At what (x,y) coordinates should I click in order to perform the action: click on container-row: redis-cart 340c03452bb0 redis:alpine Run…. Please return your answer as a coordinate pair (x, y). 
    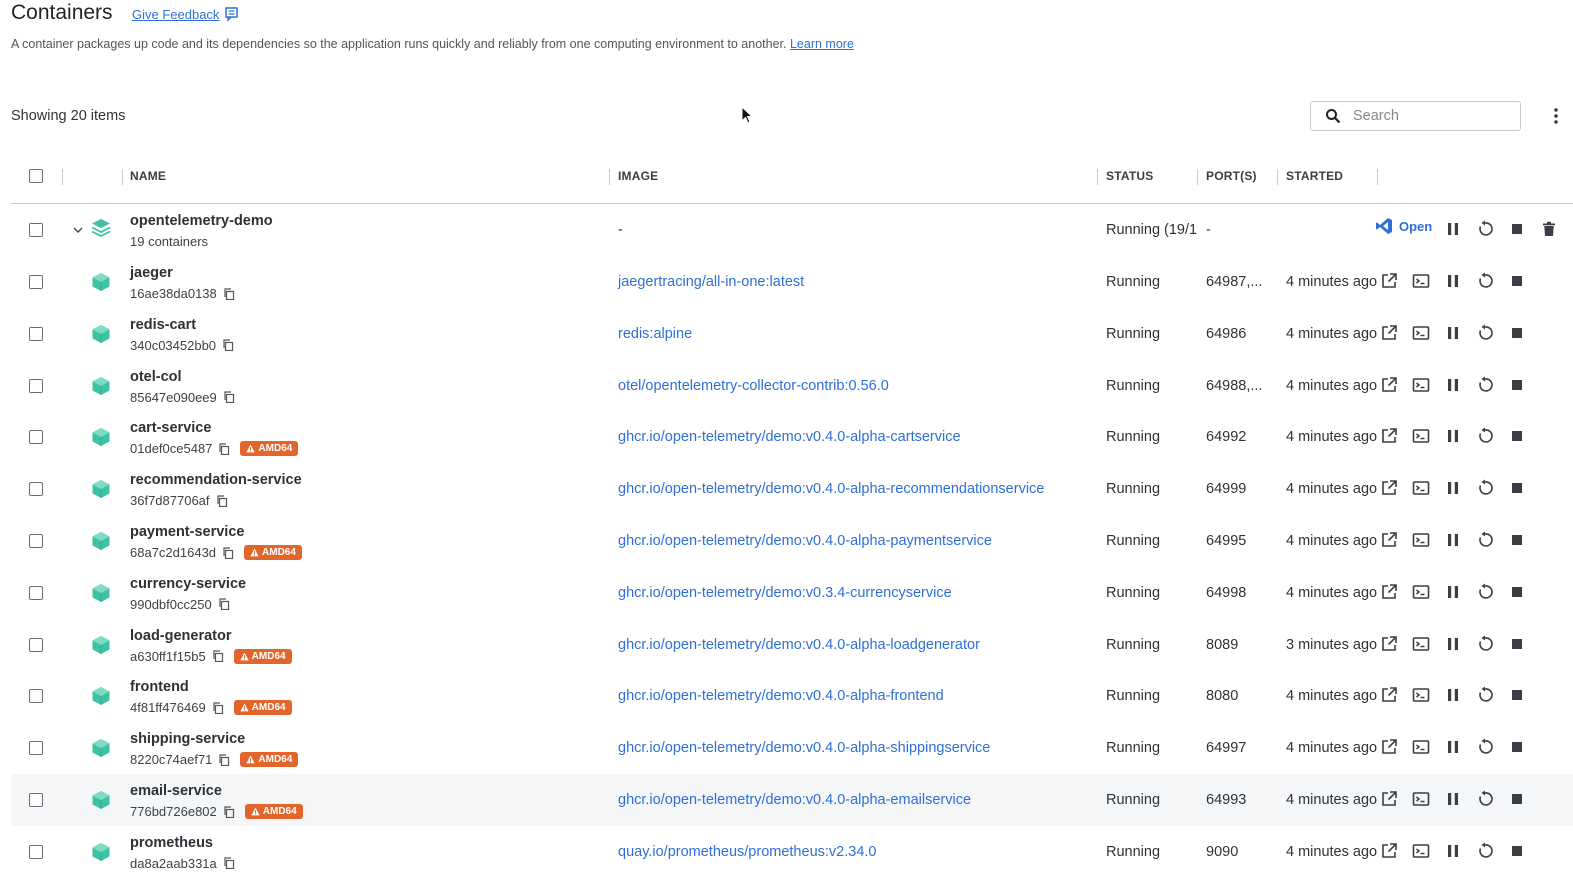
    Looking at the image, I should click on (792, 334).